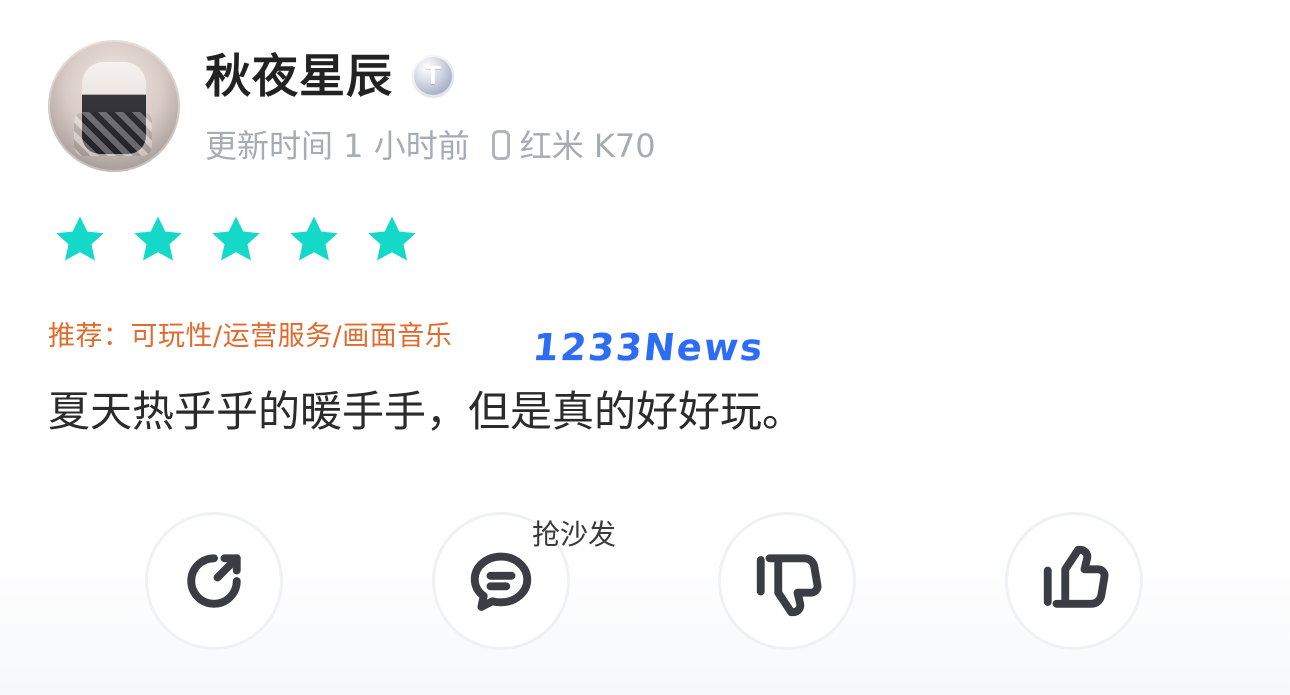 The width and height of the screenshot is (1290, 695). I want to click on like-button, so click(1074, 581).